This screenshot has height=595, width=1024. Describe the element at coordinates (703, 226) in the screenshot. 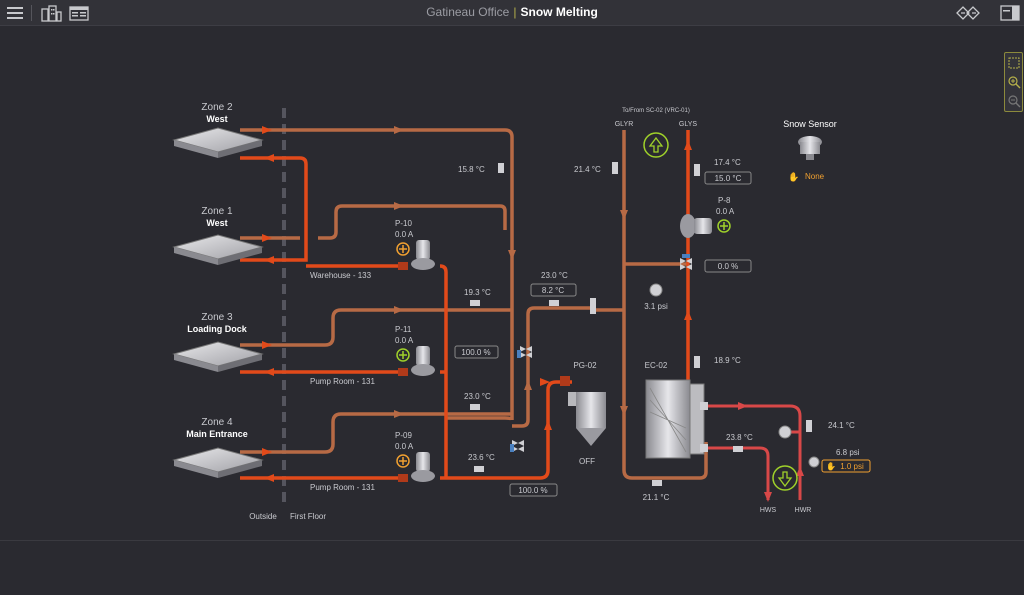

I see `pump-p8-motor` at that location.